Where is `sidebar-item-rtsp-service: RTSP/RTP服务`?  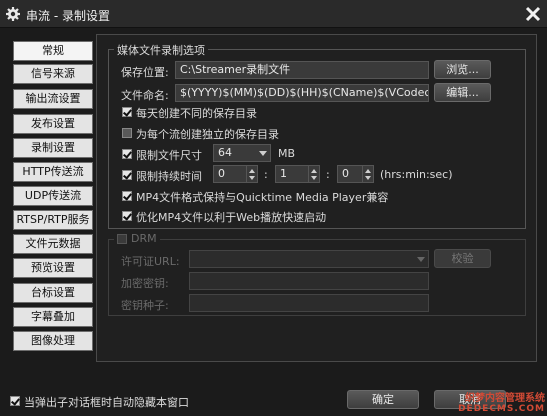
sidebar-item-rtsp-service: RTSP/RTP服务 is located at coordinates (53, 220).